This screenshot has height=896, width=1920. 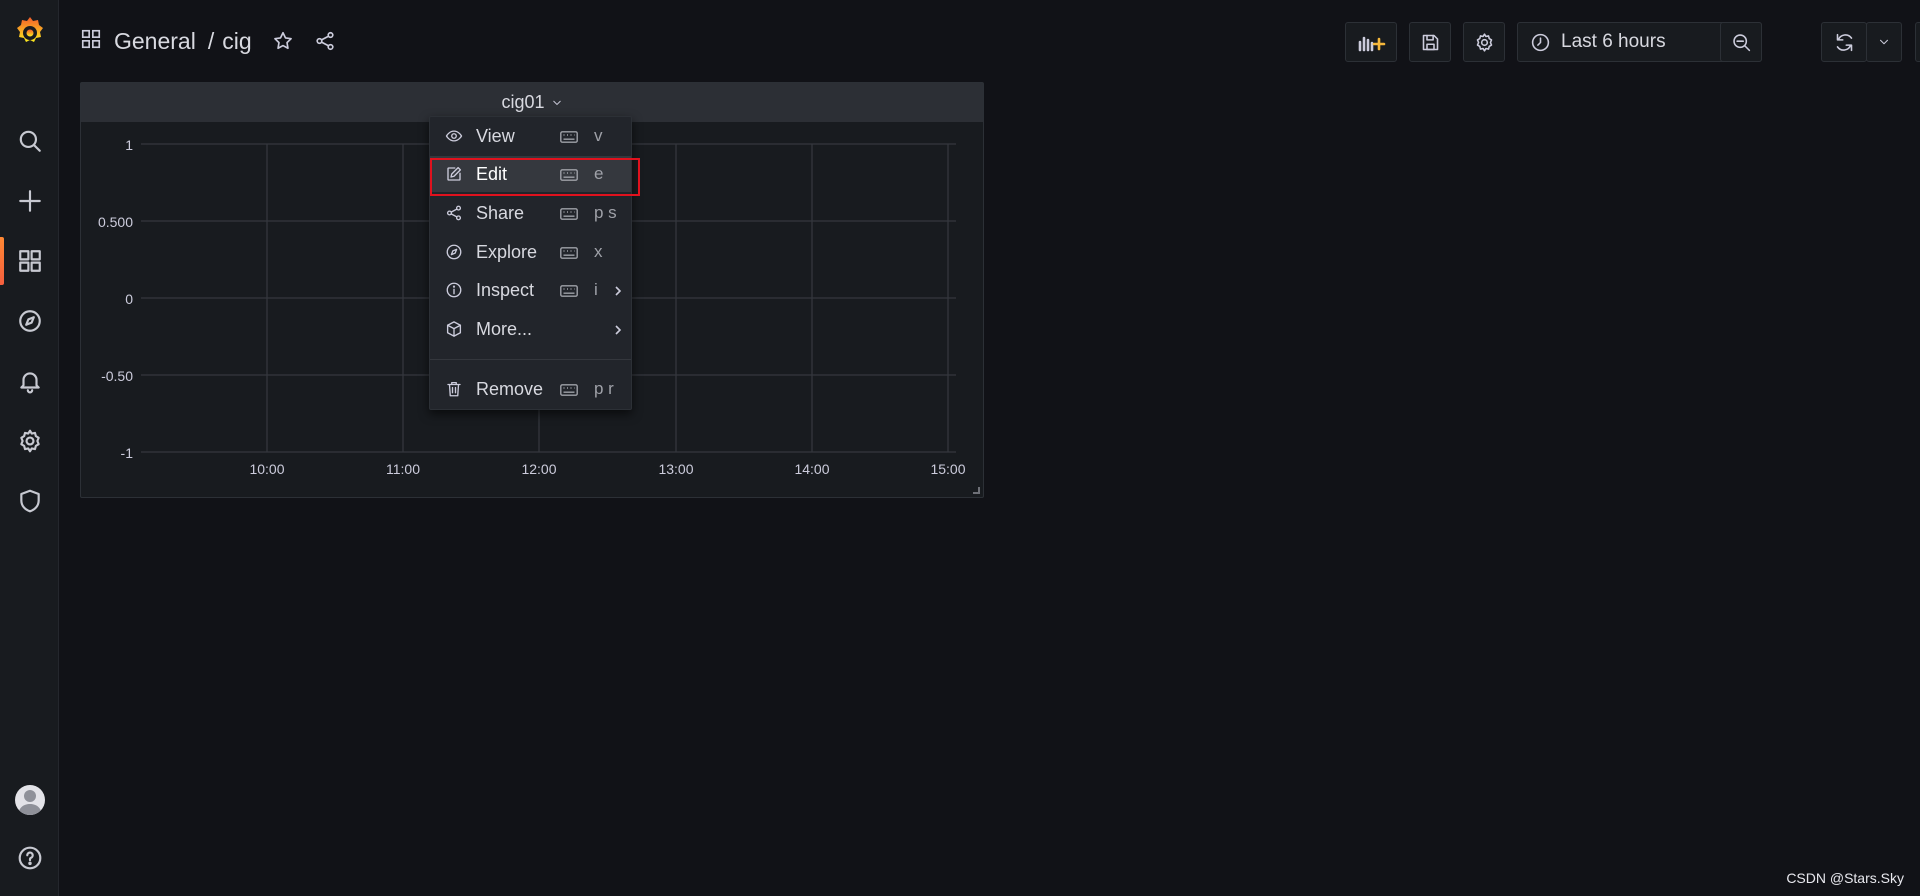 I want to click on eye-icon, so click(x=454, y=136).